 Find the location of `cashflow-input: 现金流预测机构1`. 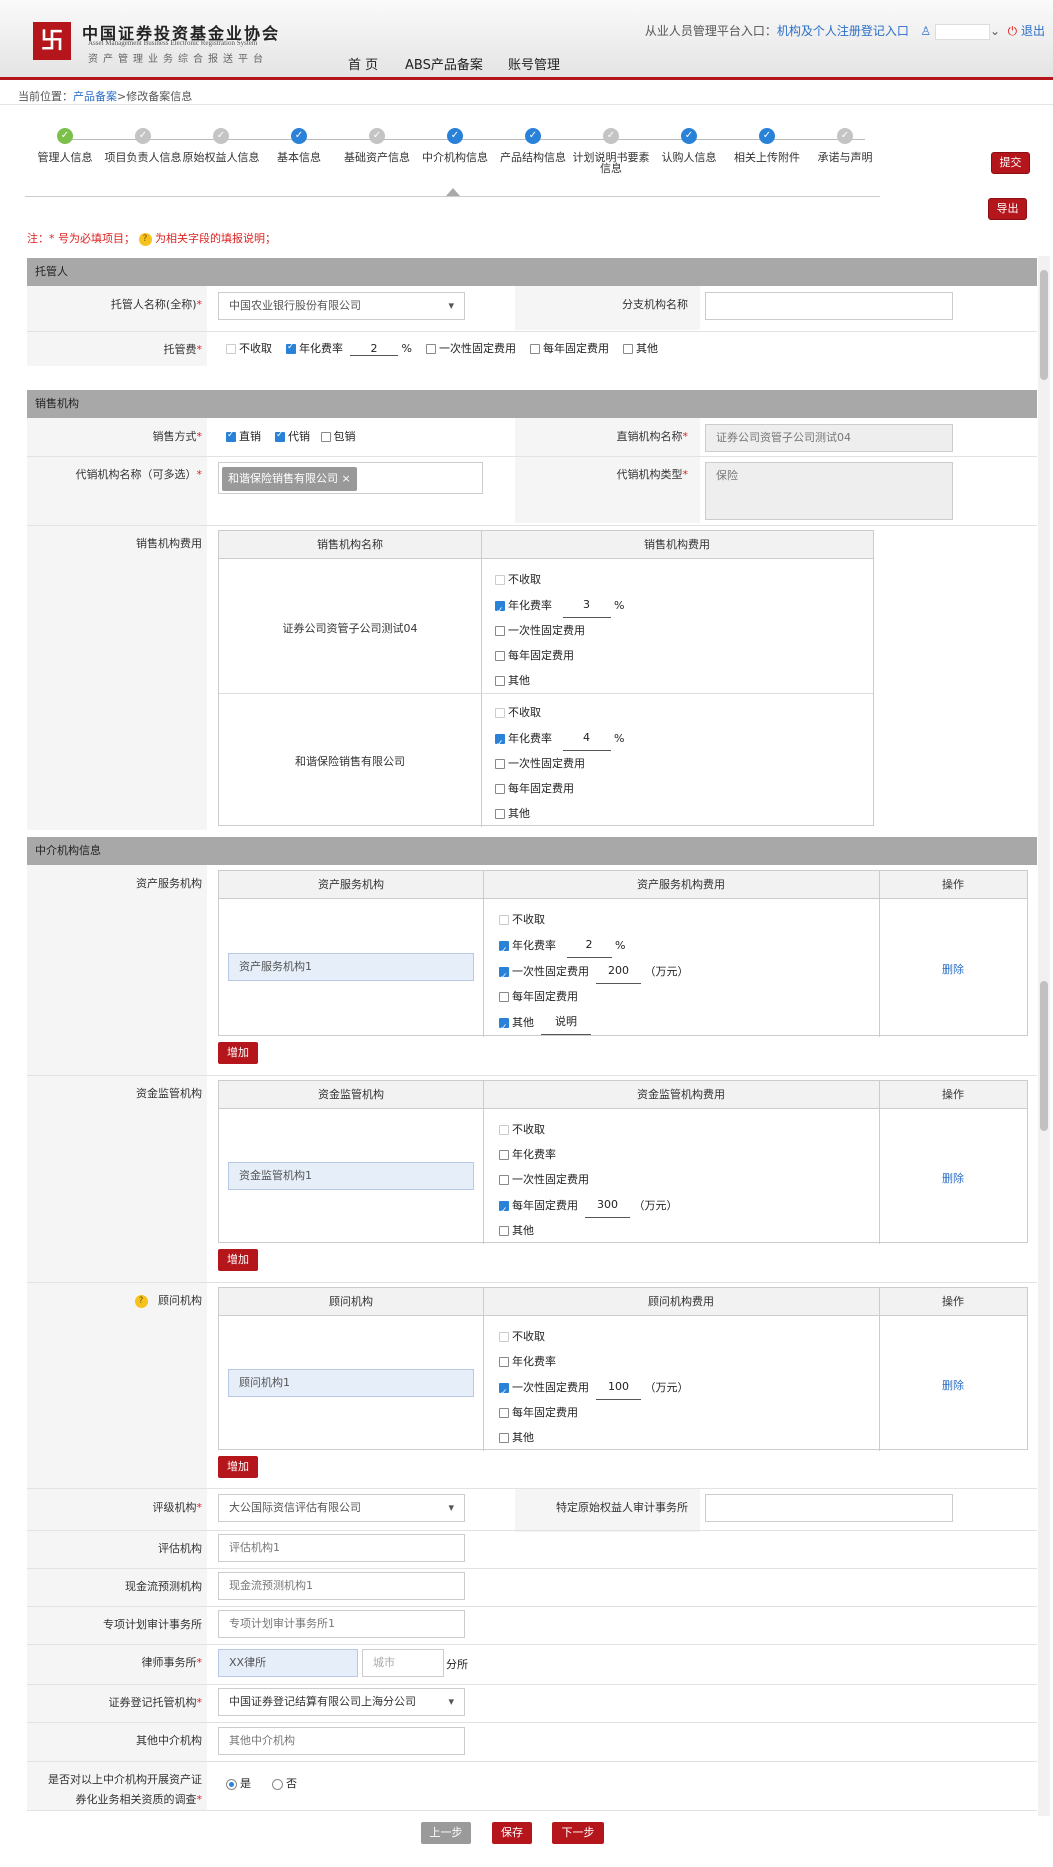

cashflow-input: 现金流预测机构1 is located at coordinates (341, 1586).